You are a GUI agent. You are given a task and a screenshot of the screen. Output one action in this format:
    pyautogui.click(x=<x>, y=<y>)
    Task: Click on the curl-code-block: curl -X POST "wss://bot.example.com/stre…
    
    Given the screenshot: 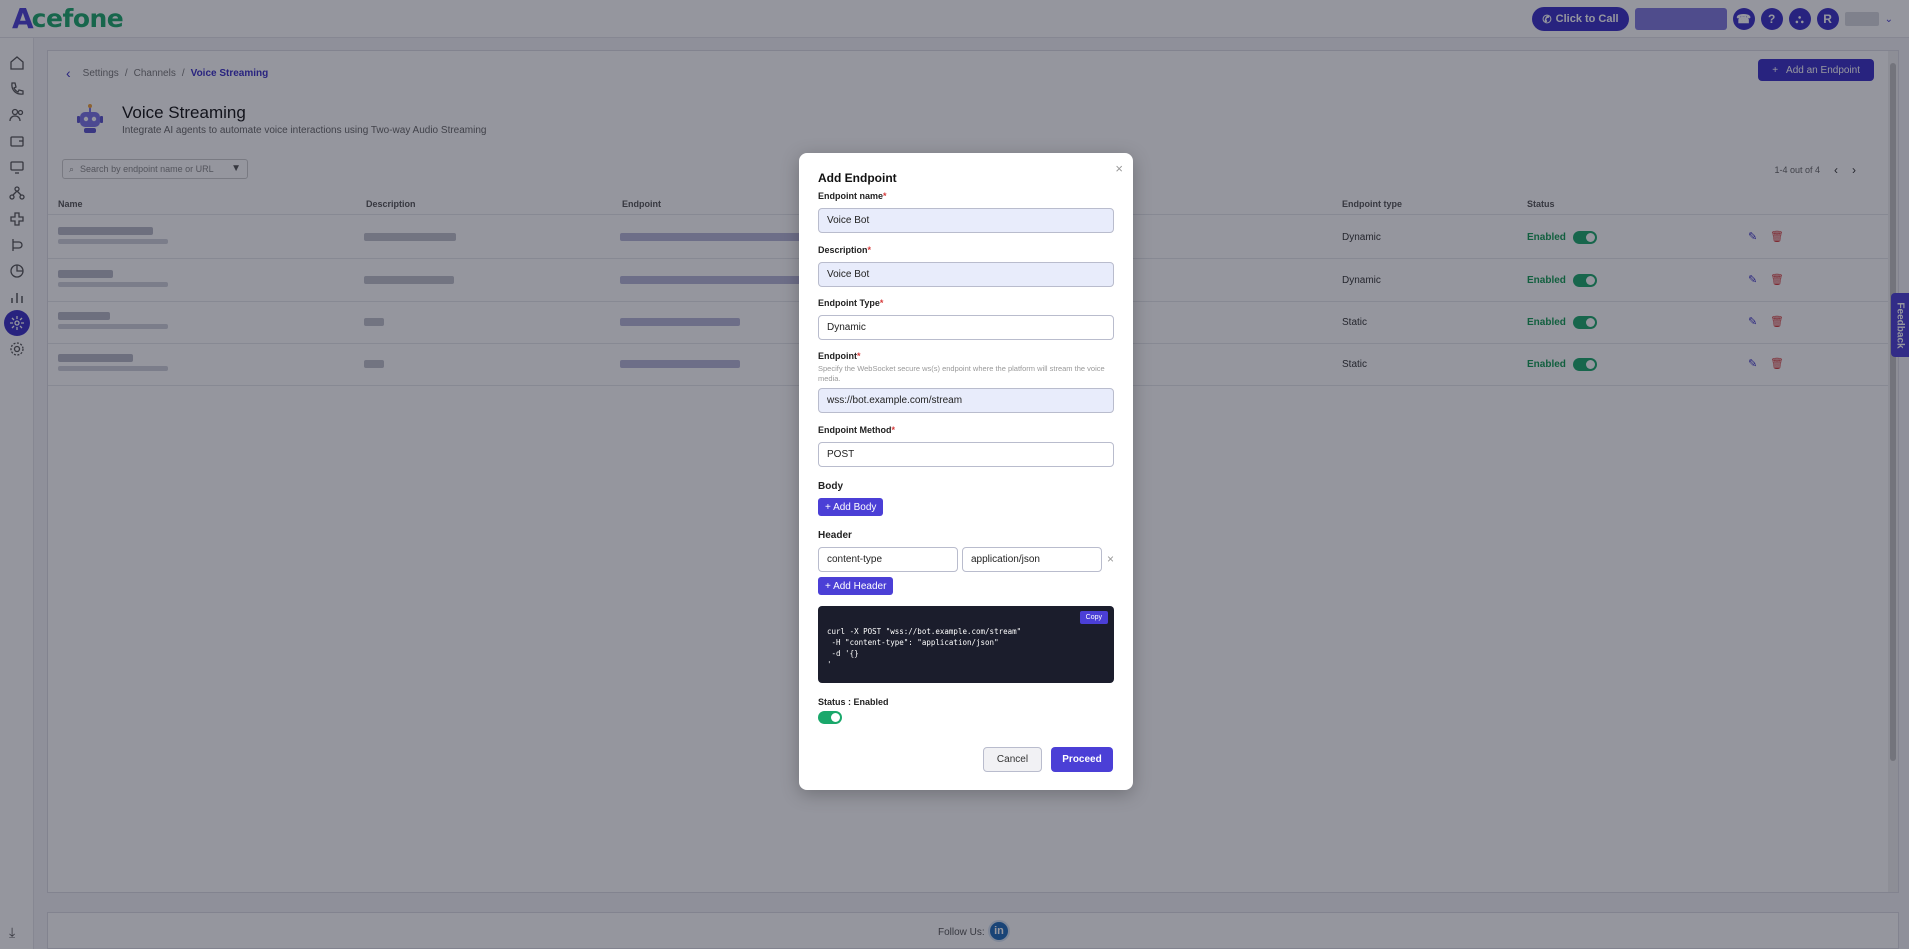 What is the action you would take?
    pyautogui.click(x=966, y=644)
    